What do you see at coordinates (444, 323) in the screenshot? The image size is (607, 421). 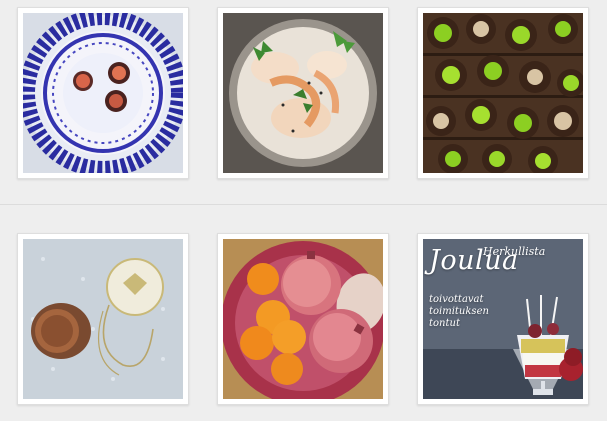 I see `poster-subtitle-line: tontut` at bounding box center [444, 323].